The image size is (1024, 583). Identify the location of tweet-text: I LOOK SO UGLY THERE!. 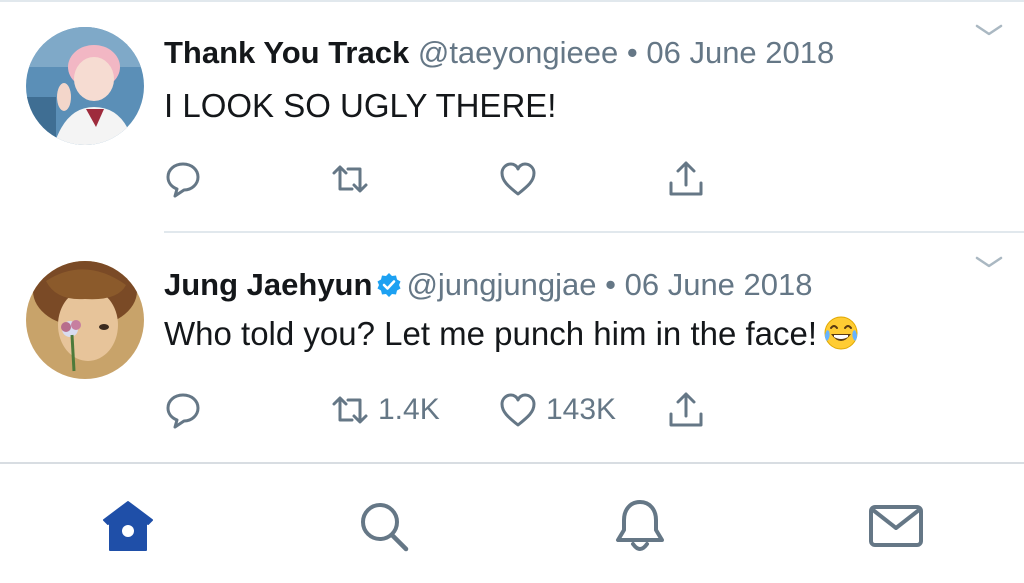
(360, 105).